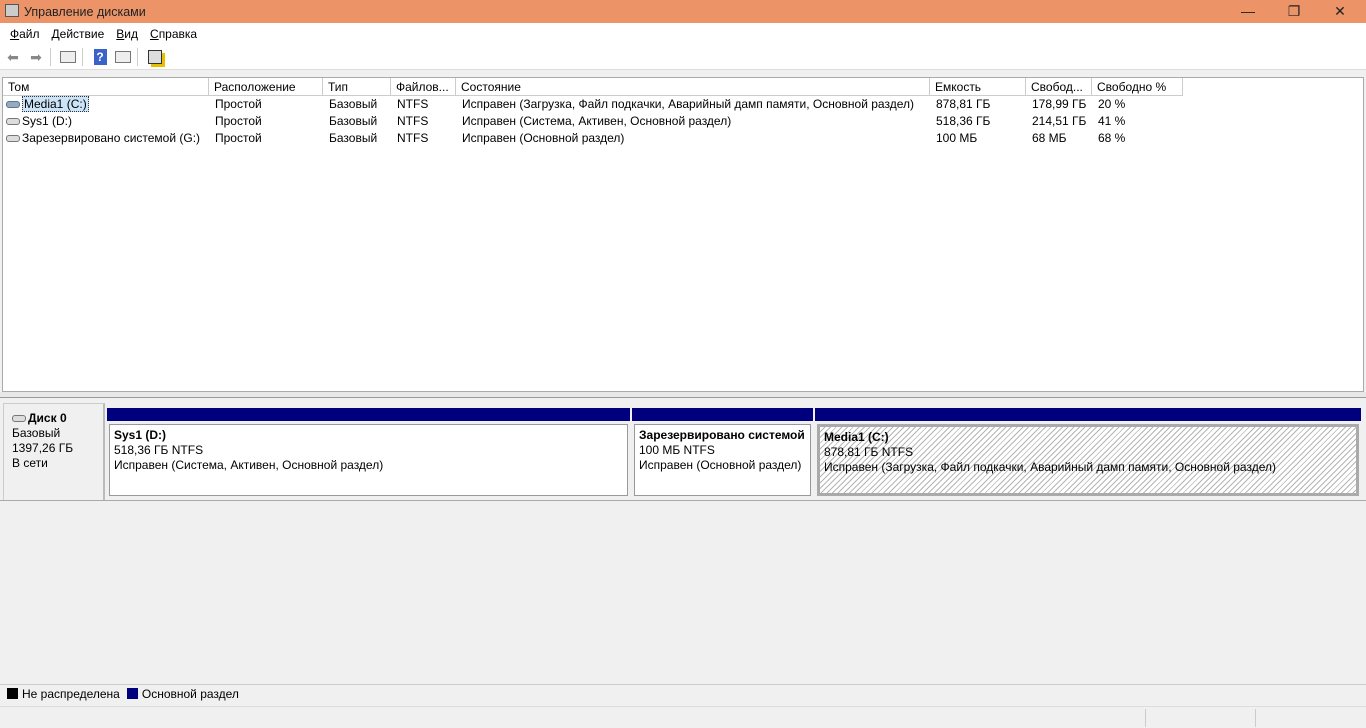 Image resolution: width=1366 pixels, height=728 pixels. Describe the element at coordinates (127, 34) in the screenshot. I see `menu-view: Вид` at that location.